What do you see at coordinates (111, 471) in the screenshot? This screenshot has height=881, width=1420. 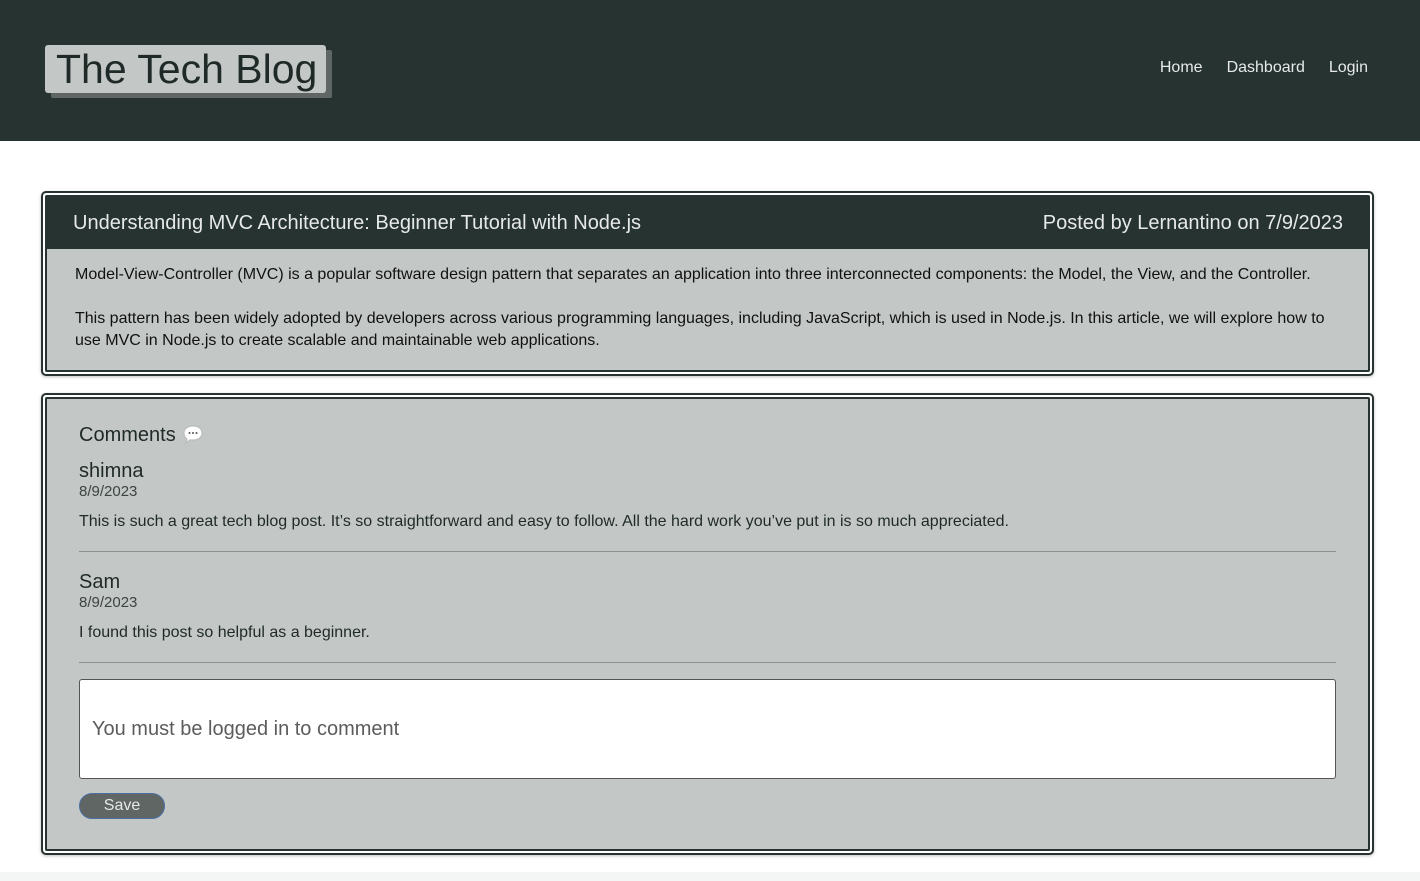 I see `comment-author: shimna` at bounding box center [111, 471].